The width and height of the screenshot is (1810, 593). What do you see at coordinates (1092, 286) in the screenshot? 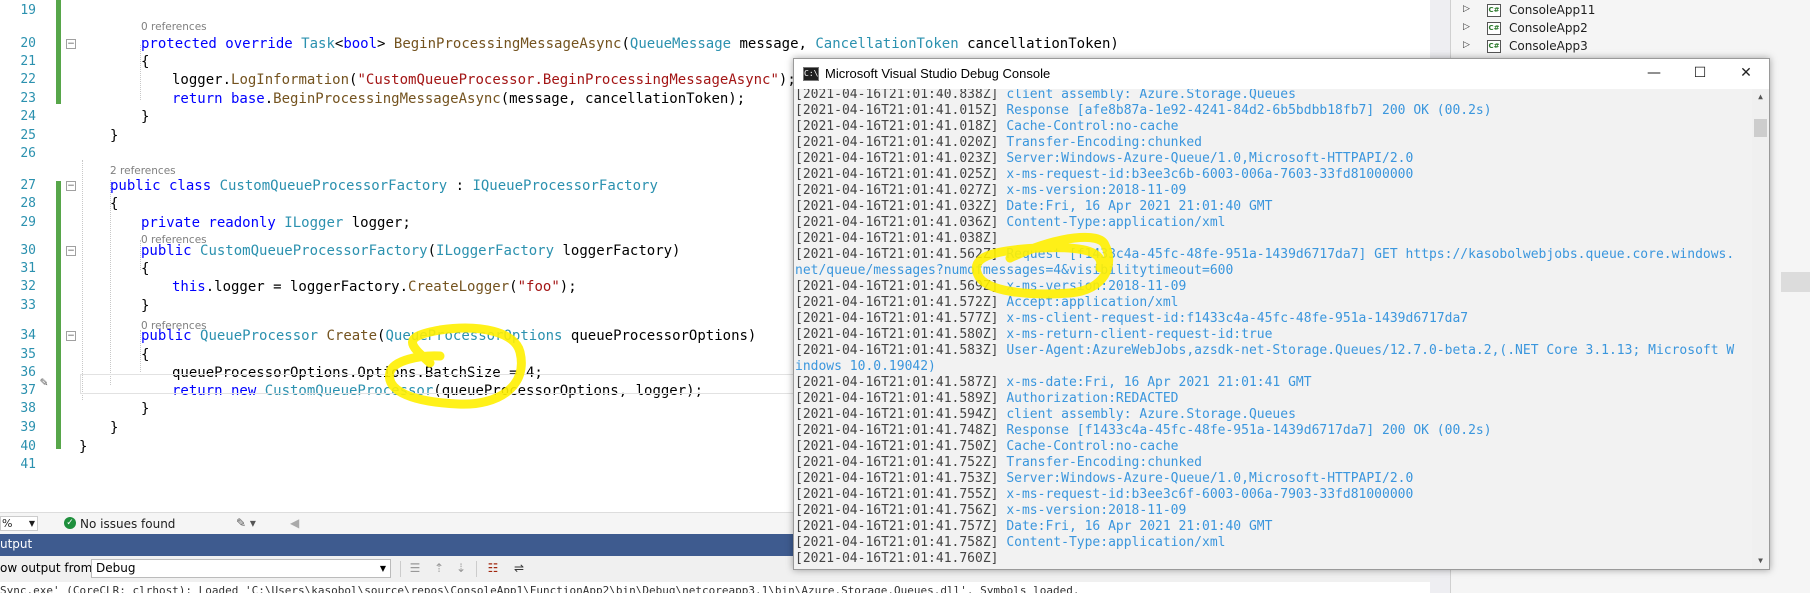
I see `log-message: x-ms-version:2018-11-09` at bounding box center [1092, 286].